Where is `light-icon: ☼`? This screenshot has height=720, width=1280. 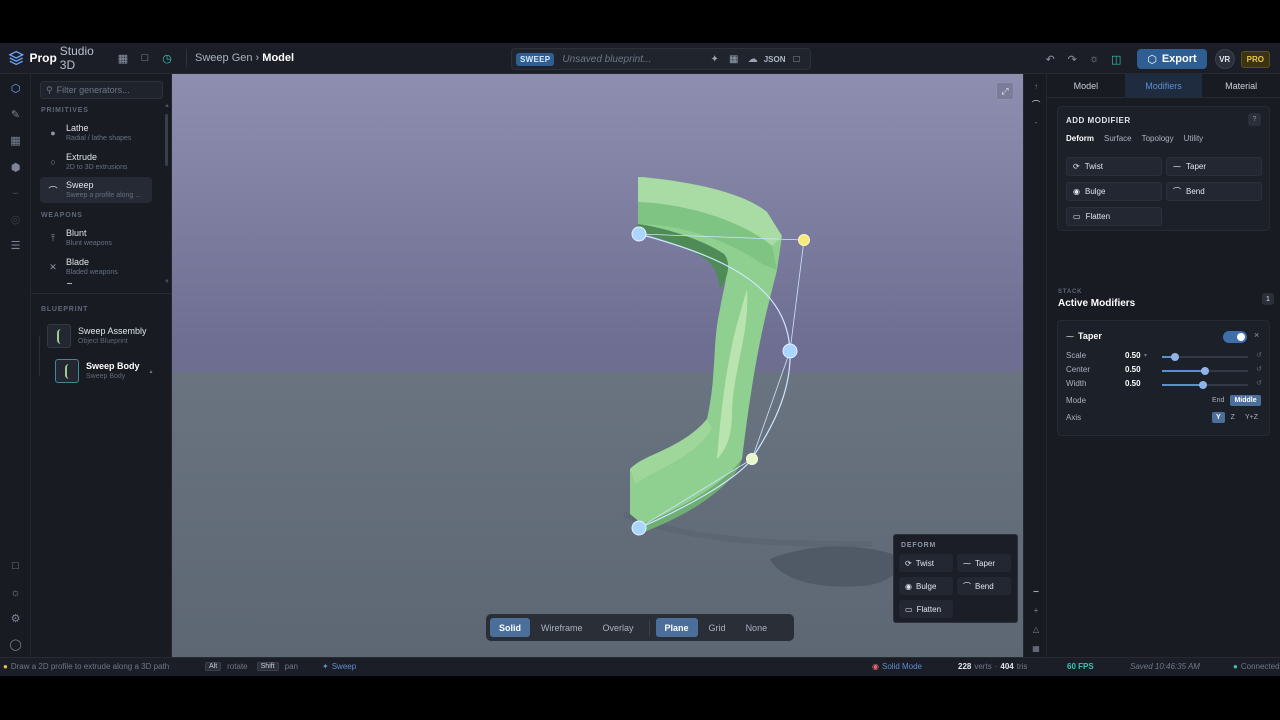
light-icon: ☼ is located at coordinates (15, 592).